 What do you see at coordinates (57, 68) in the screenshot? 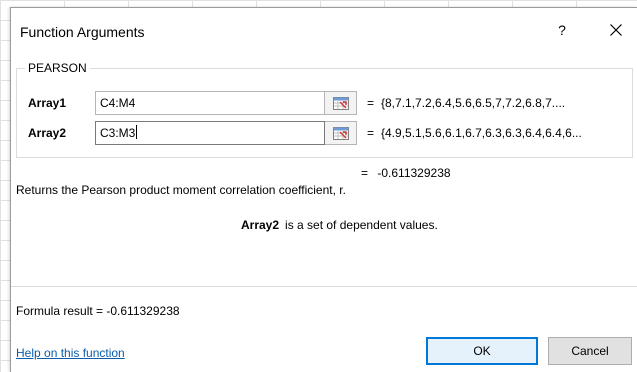
I see `function-name-label: PEARSON` at bounding box center [57, 68].